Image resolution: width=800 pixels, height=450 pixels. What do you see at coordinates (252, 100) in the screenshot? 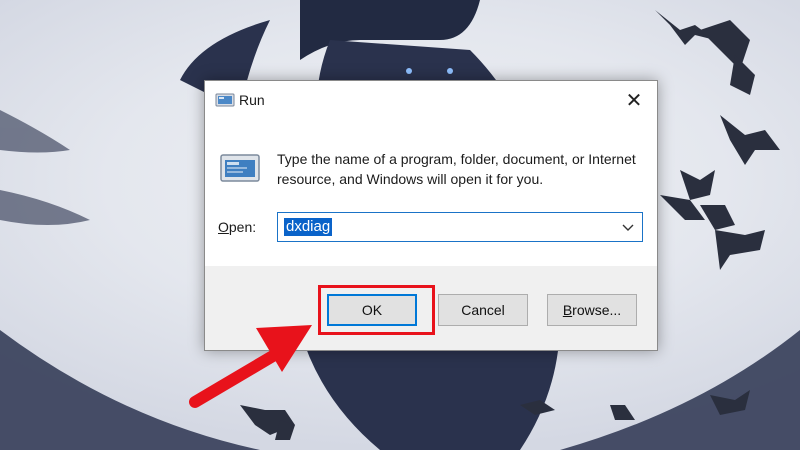
I see `dialog-title: Run` at bounding box center [252, 100].